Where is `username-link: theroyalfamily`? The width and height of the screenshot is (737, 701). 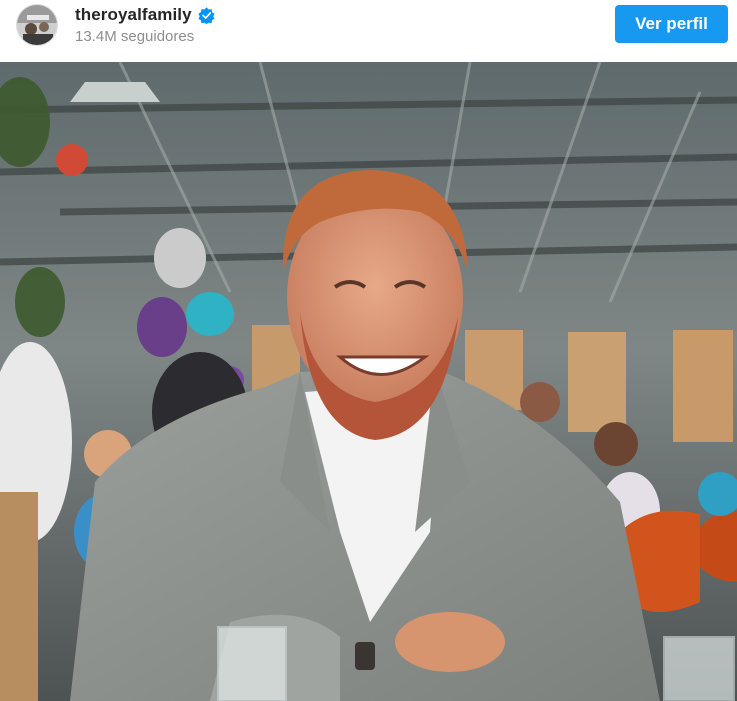 username-link: theroyalfamily is located at coordinates (133, 15).